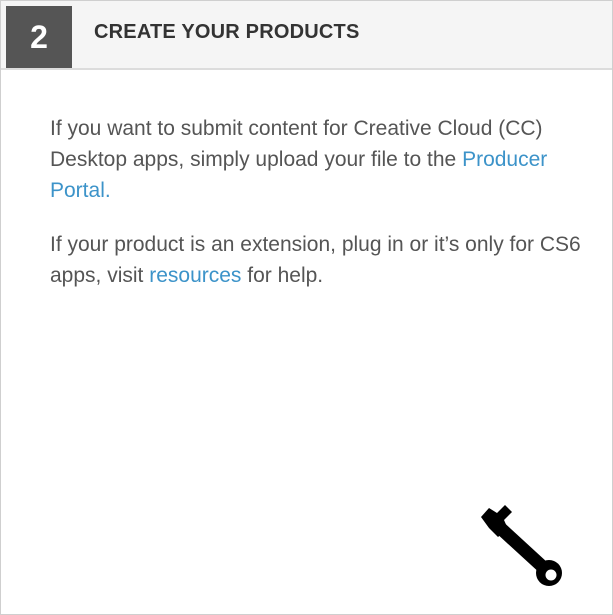 The image size is (613, 615). I want to click on step-number-badge: 2, so click(39, 37).